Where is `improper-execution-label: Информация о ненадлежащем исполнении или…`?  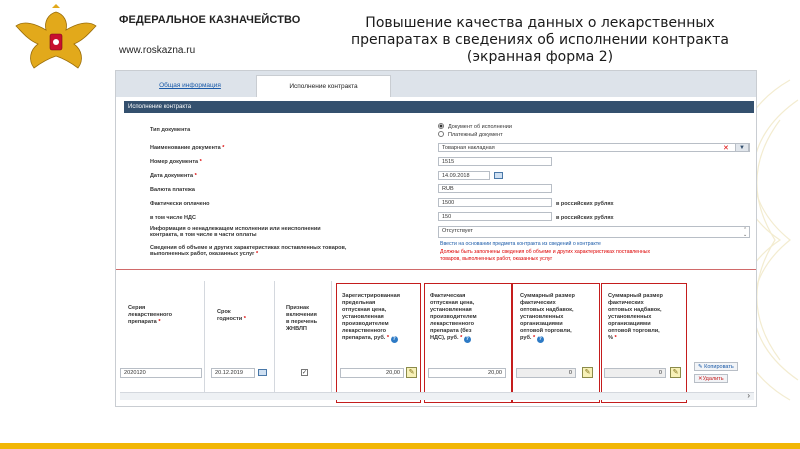
improper-execution-label: Информация о ненадлежащем исполнении или… is located at coordinates (235, 232).